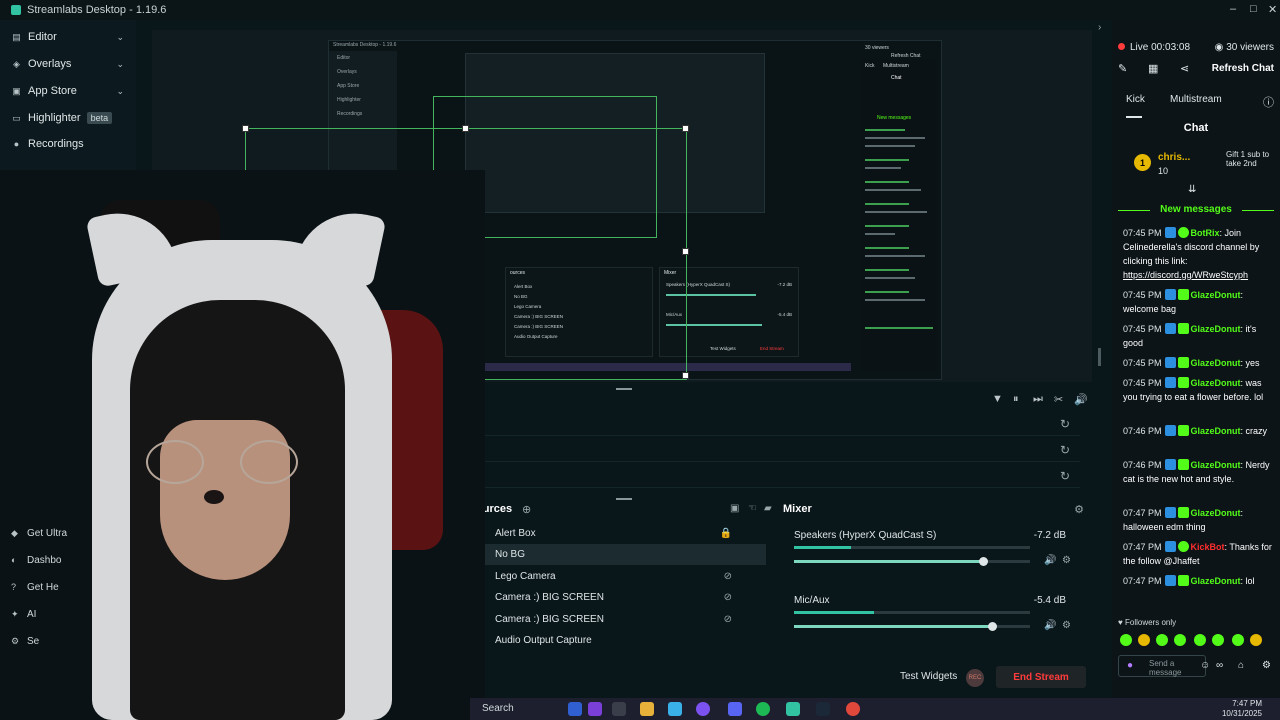 This screenshot has width=1280, height=720. What do you see at coordinates (68, 64) in the screenshot?
I see `sidebar-item-overlays: ◈ Overlays ⌄` at bounding box center [68, 64].